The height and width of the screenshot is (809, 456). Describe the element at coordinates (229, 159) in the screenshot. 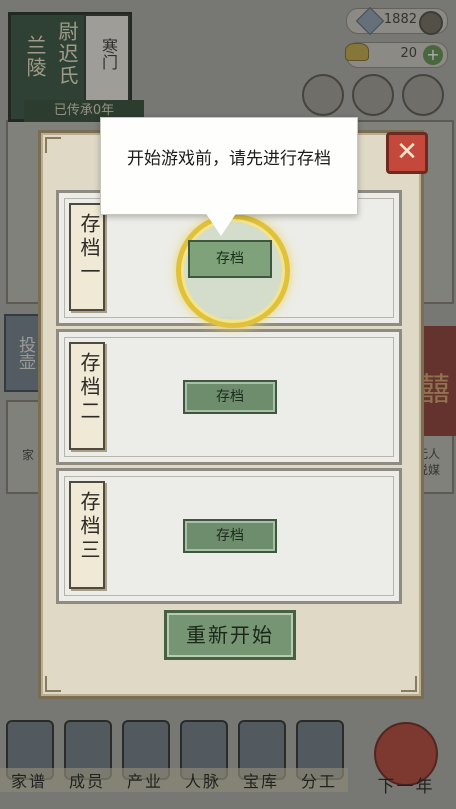

I see `tooltip-text: 开始游戏前，请先进行存档` at that location.